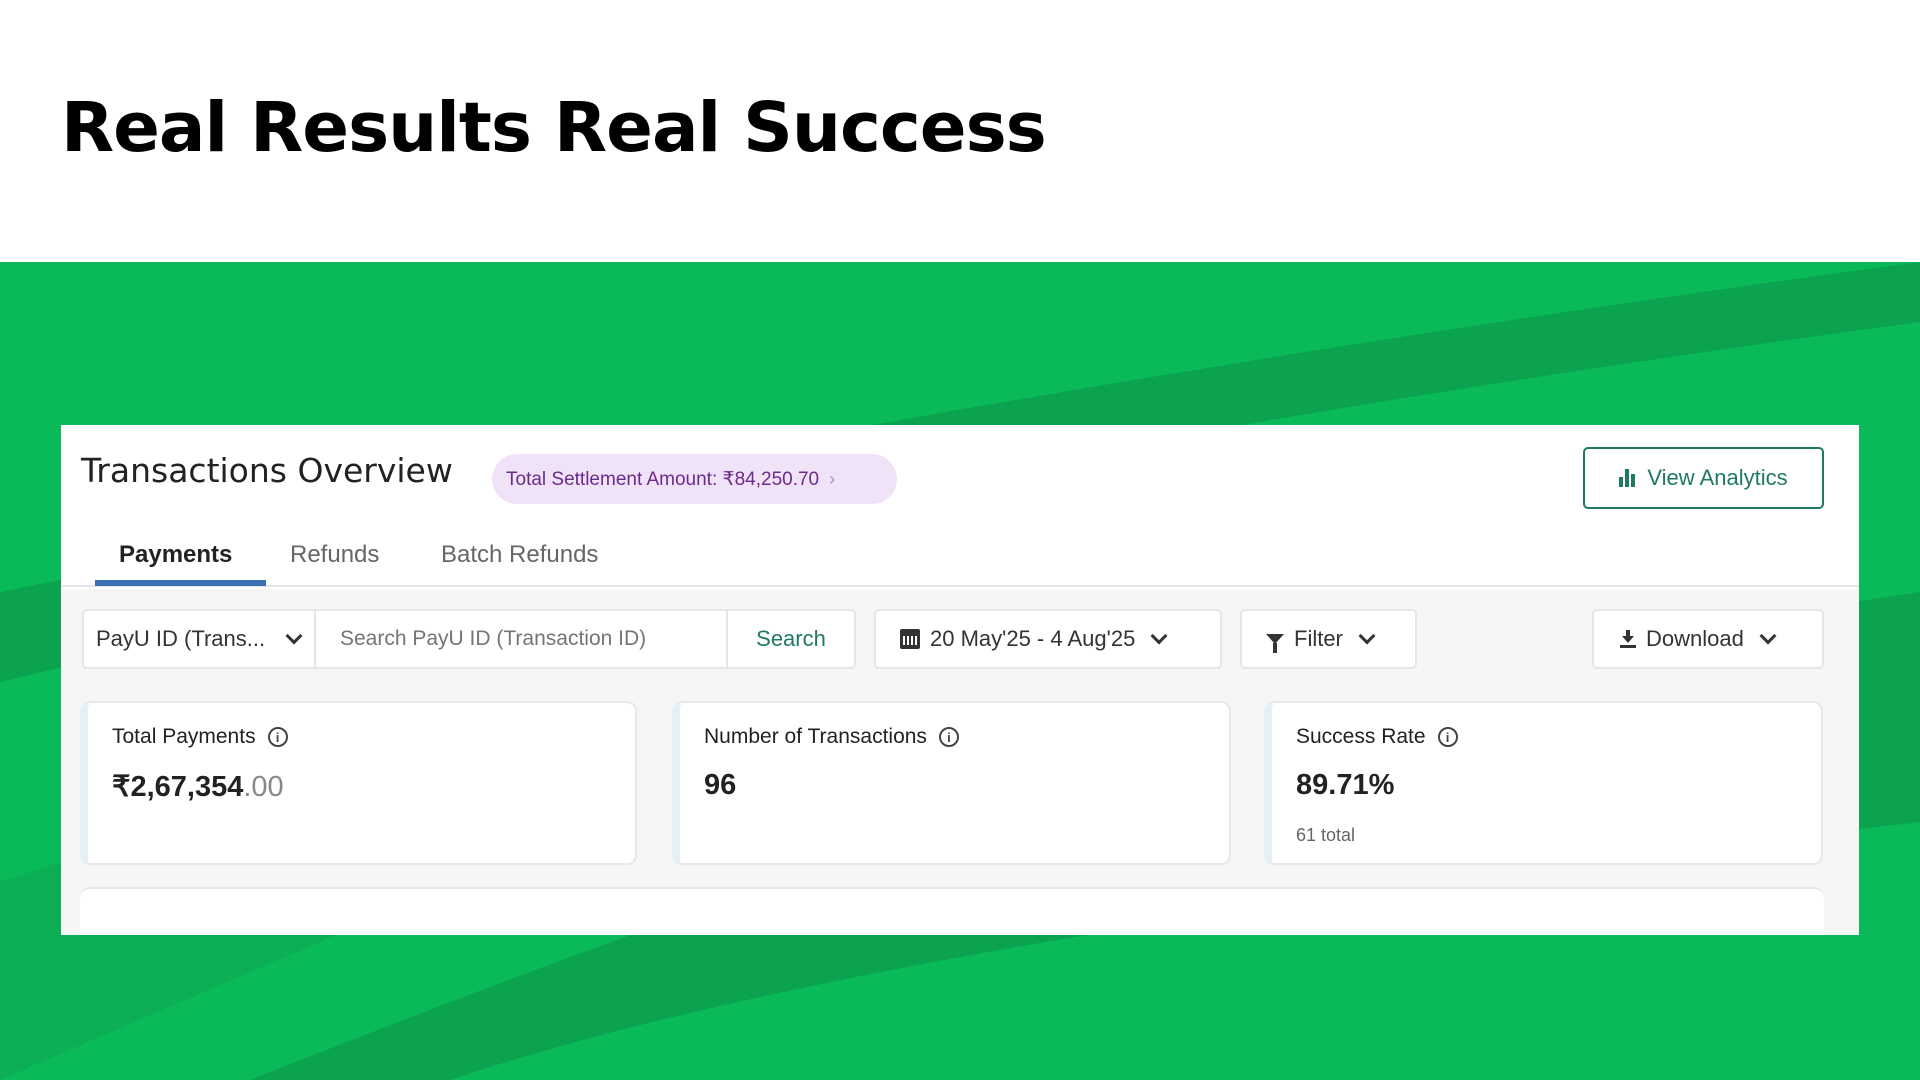 This screenshot has width=1920, height=1080. Describe the element at coordinates (951, 783) in the screenshot. I see `stat-card-number-of-transactions: Number of Transactions i 96` at that location.